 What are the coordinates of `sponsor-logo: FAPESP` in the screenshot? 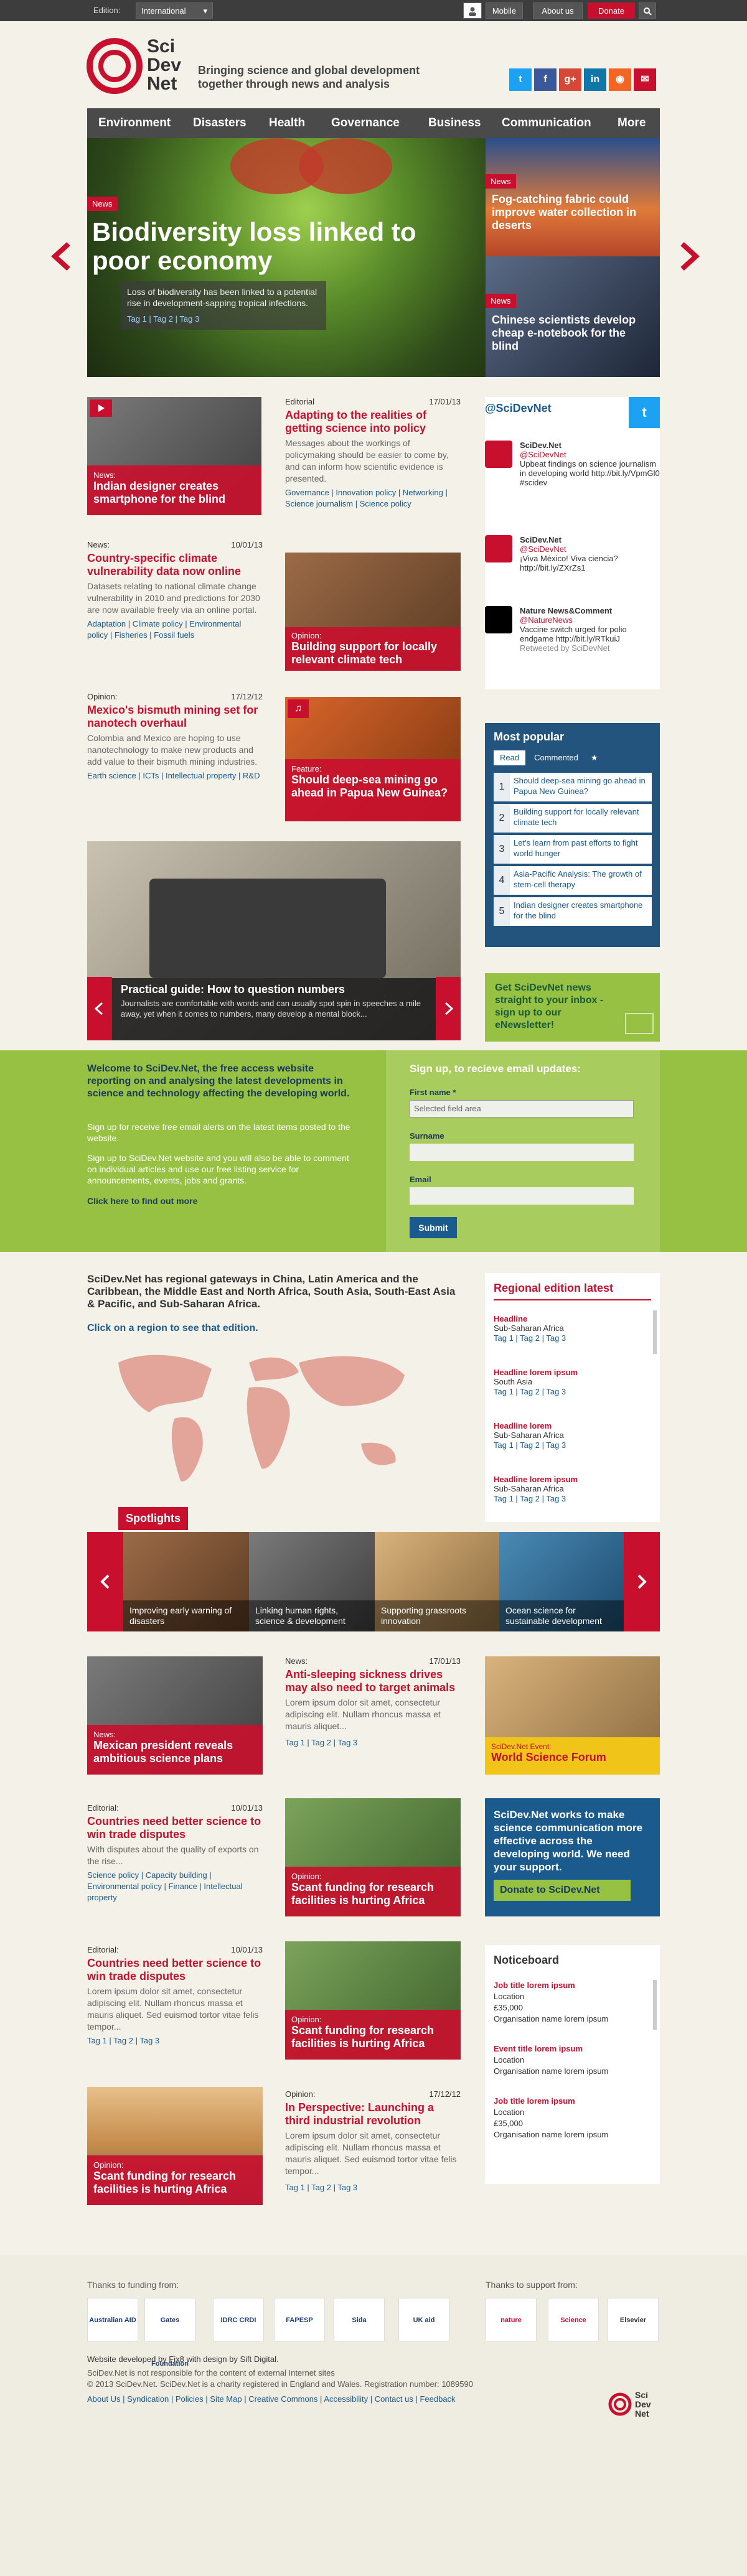 It's located at (299, 2319).